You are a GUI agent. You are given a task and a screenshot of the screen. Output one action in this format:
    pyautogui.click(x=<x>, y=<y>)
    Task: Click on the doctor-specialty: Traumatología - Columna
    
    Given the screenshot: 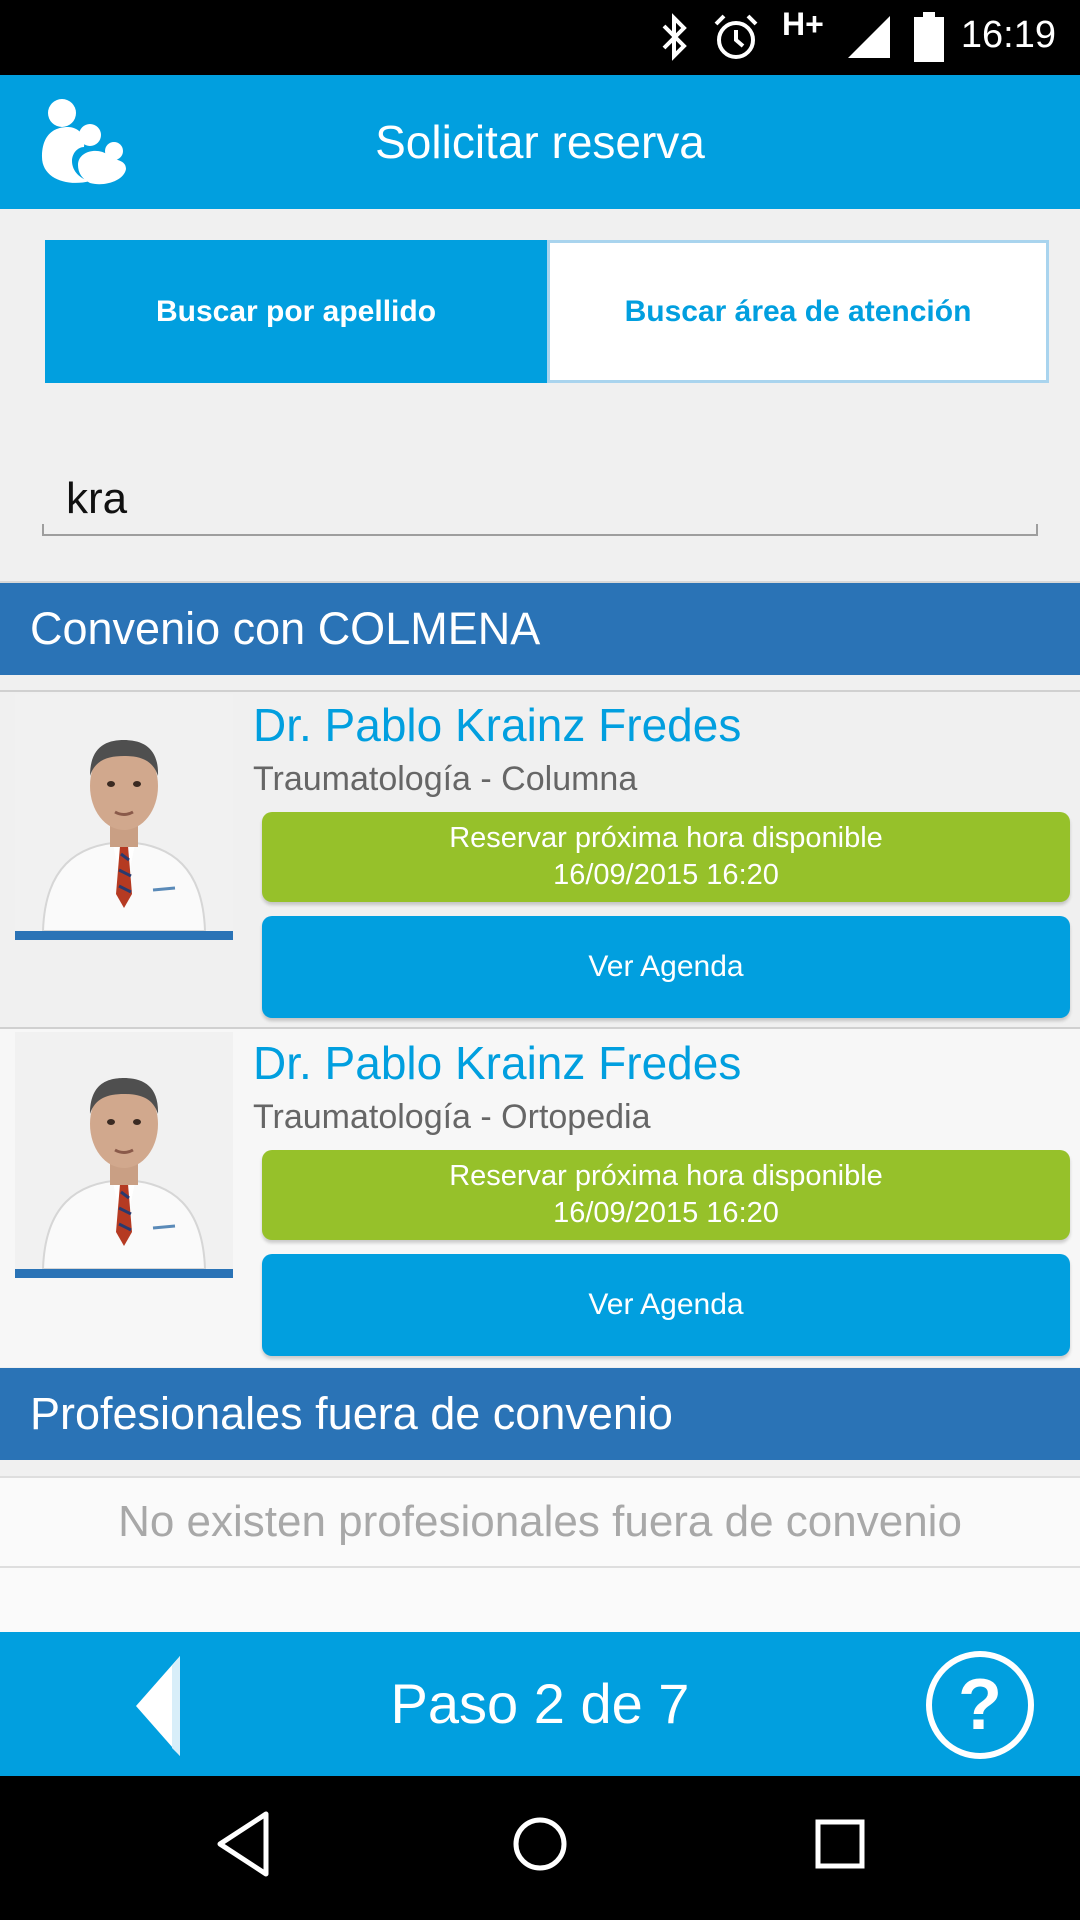 What is the action you would take?
    pyautogui.click(x=445, y=779)
    